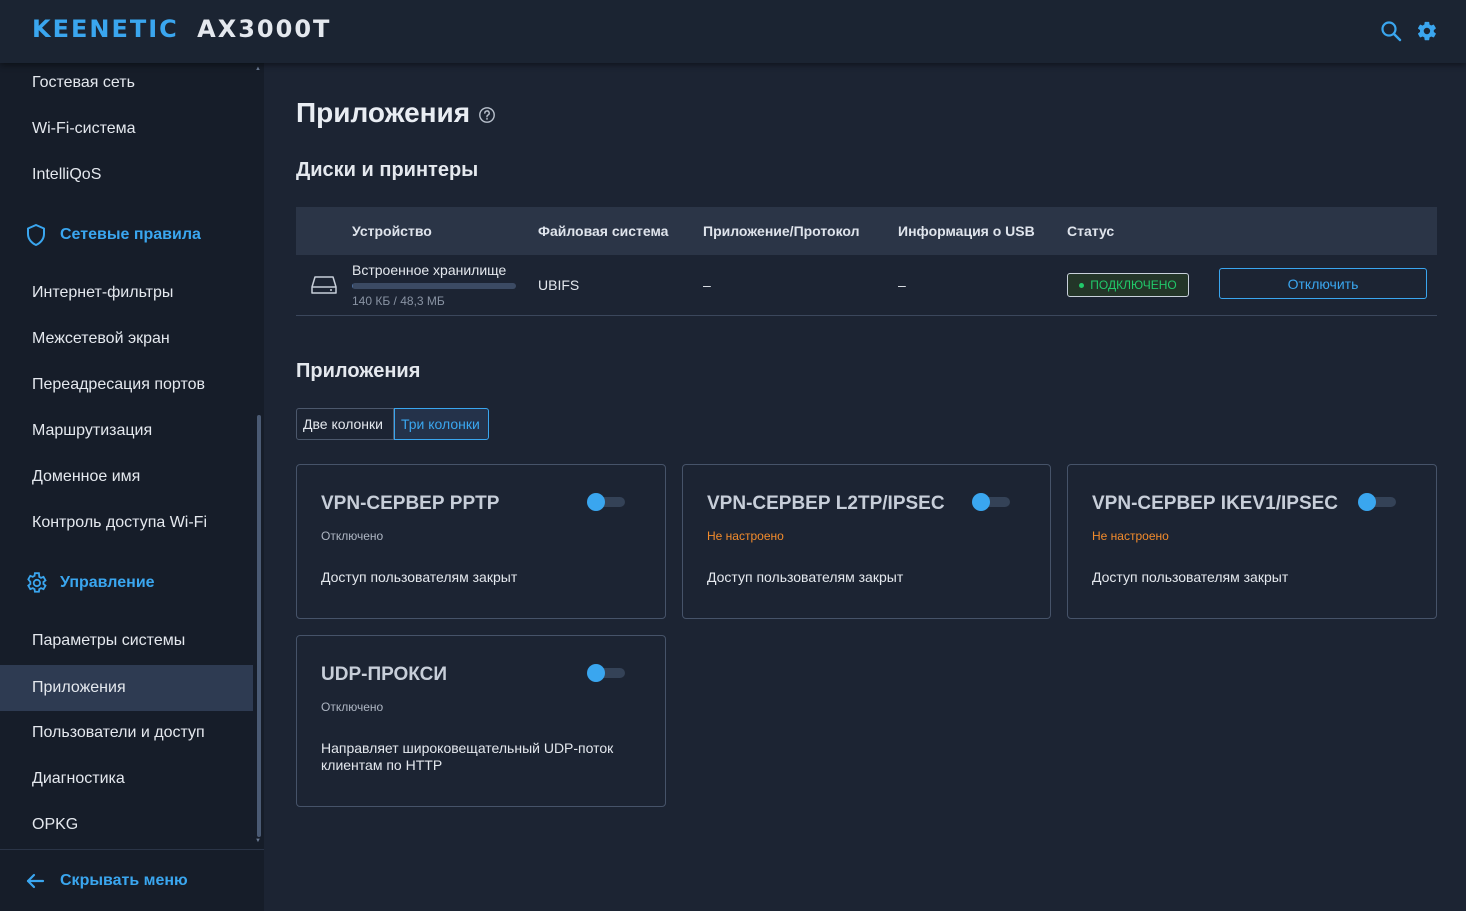 The height and width of the screenshot is (911, 1466). What do you see at coordinates (126, 688) in the screenshot?
I see `sidebar-item-applications: Приложения` at bounding box center [126, 688].